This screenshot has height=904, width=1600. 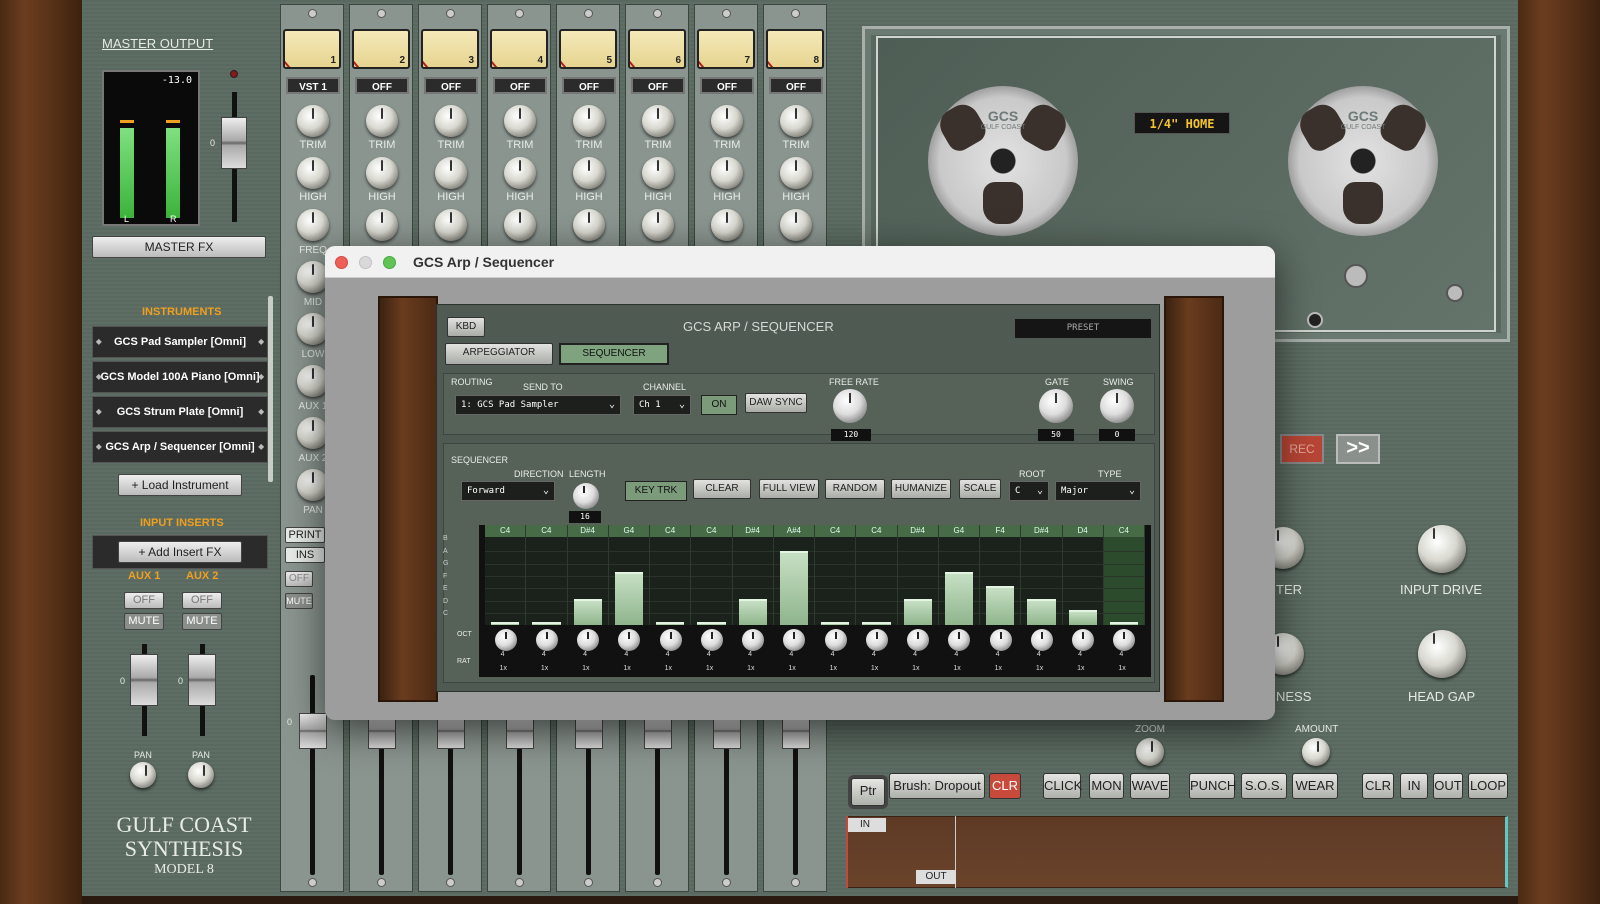 What do you see at coordinates (936, 877) in the screenshot?
I see `timeline-out-flag: OUT` at bounding box center [936, 877].